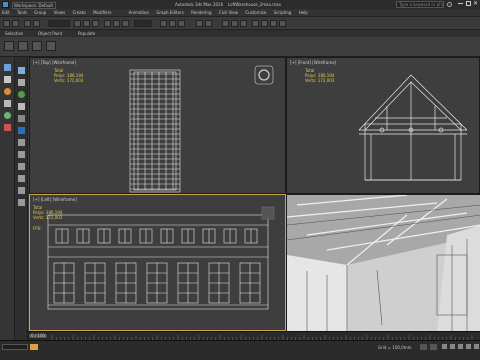  Describe the element at coordinates (27, 23) in the screenshot. I see `link-icon` at that location.